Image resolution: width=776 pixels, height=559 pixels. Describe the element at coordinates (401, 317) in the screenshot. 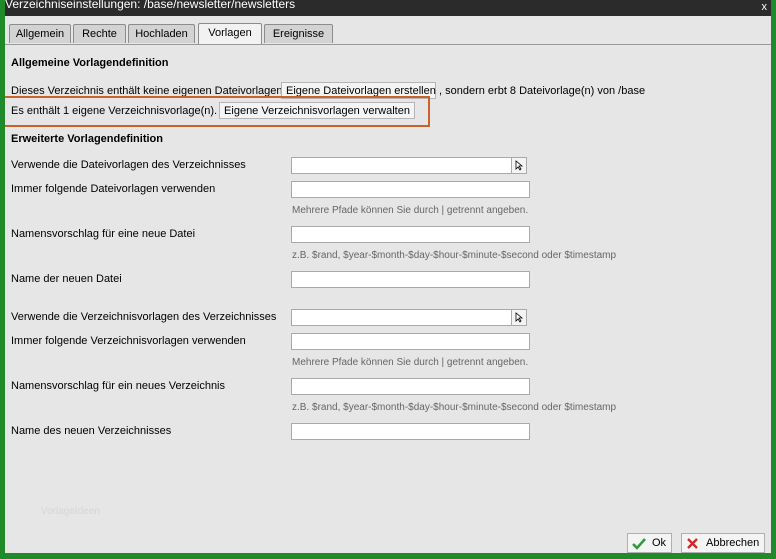

I see `dir-templates-dir-combo` at that location.